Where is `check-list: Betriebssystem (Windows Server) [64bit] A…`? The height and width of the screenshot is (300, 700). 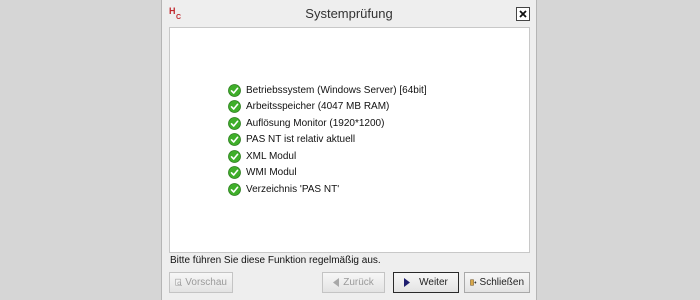 check-list: Betriebssystem (Windows Server) [64bit] A… is located at coordinates (327, 140).